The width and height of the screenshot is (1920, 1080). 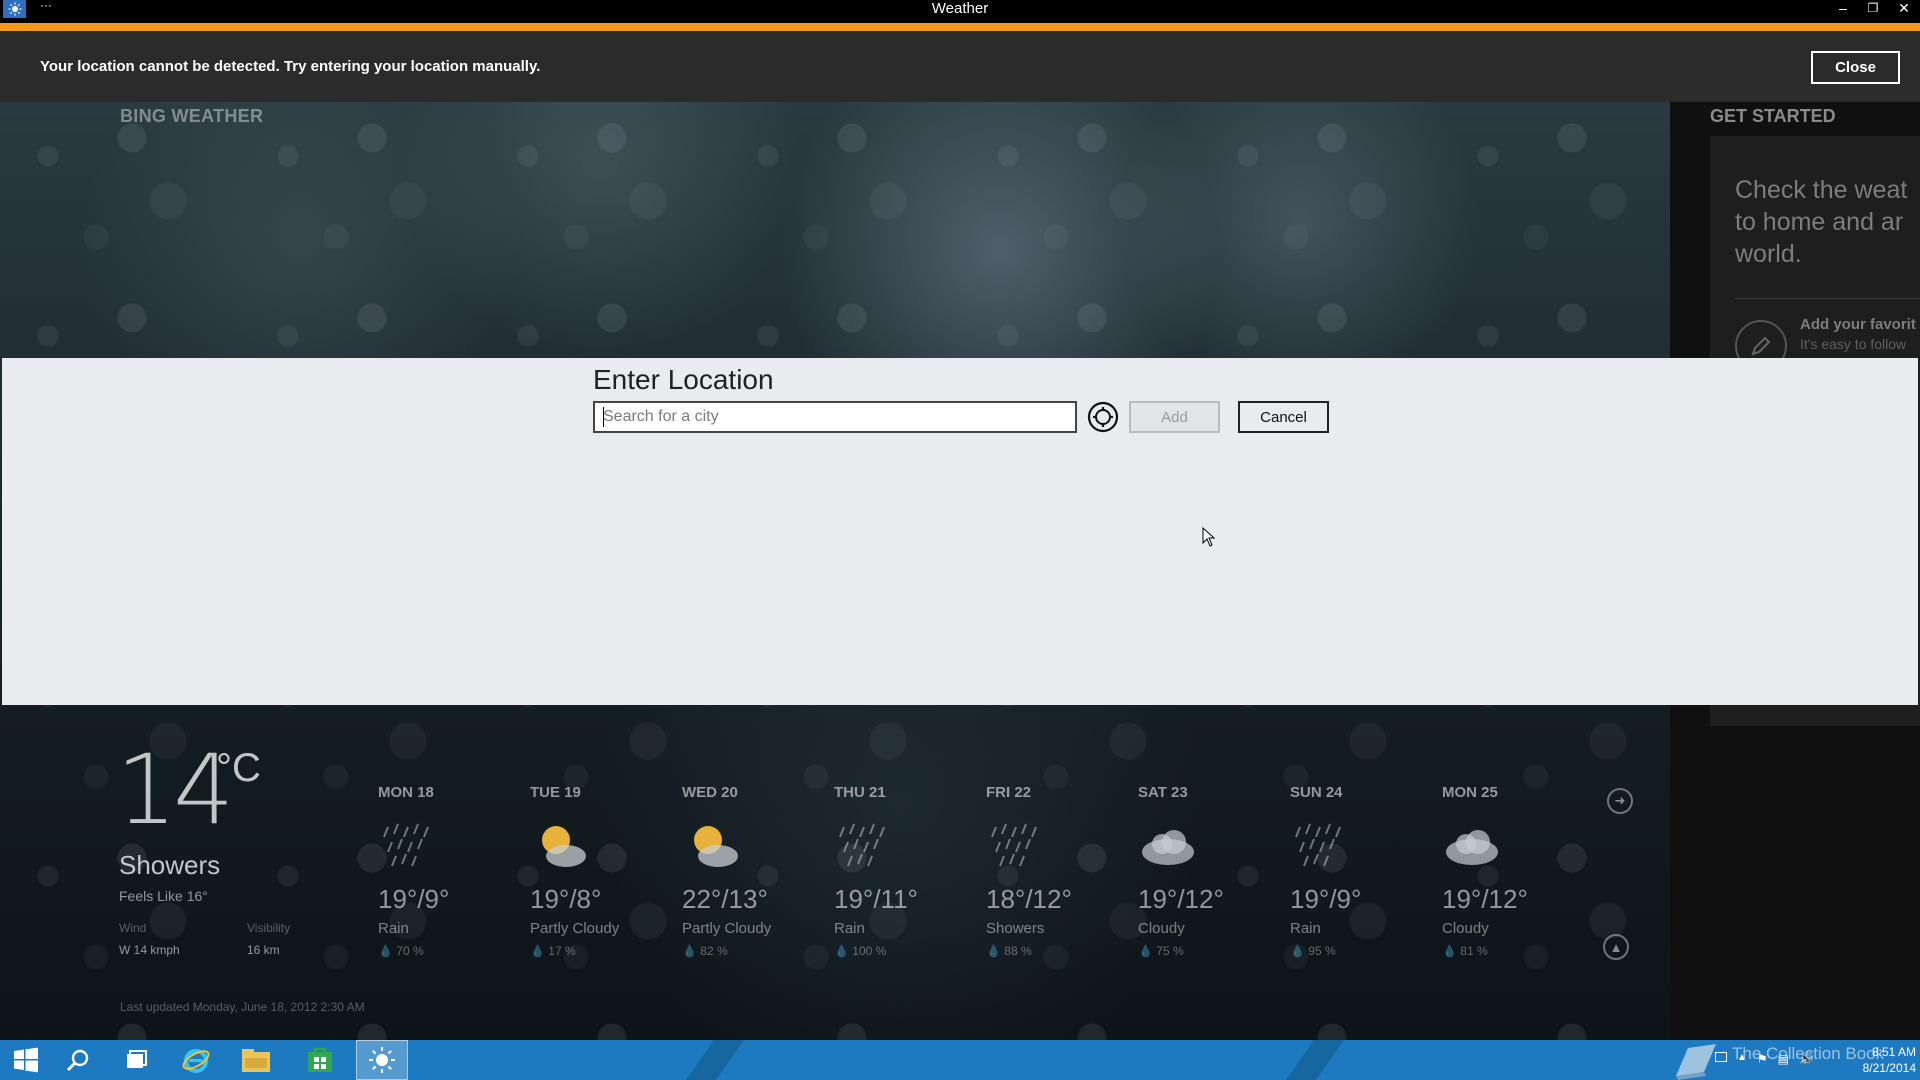 I want to click on city-search-input, so click(x=835, y=417).